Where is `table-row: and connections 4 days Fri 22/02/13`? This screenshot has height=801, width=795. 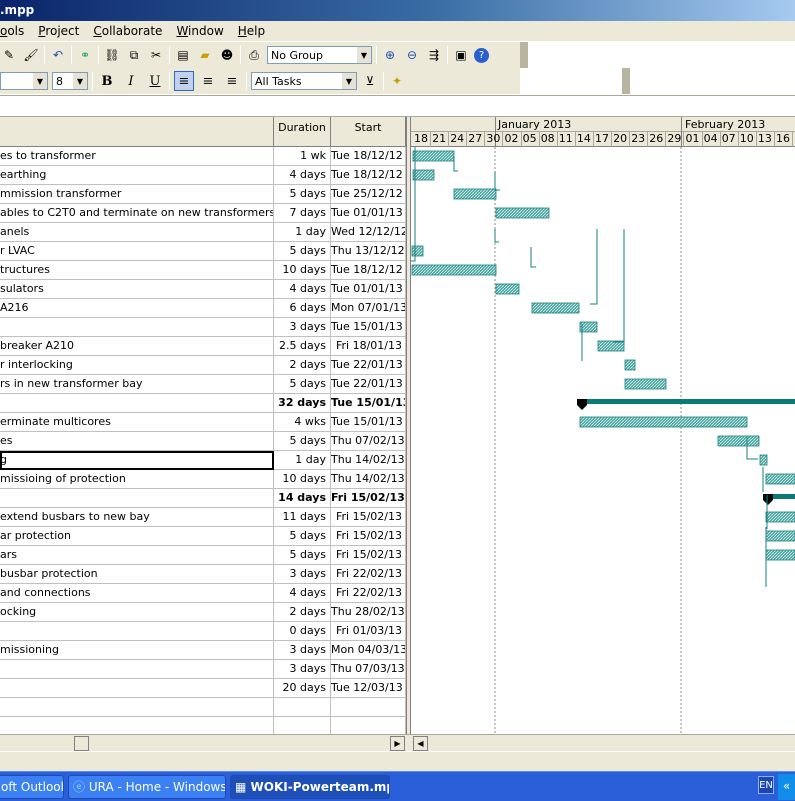 table-row: and connections 4 days Fri 22/02/13 is located at coordinates (203, 593).